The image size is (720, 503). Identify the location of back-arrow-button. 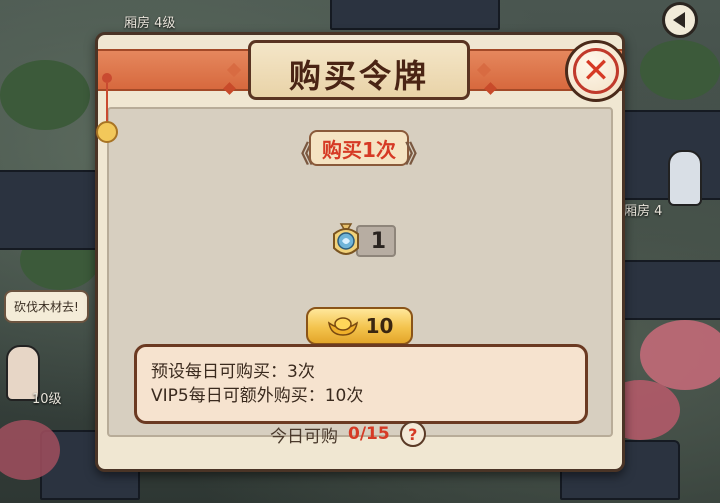
(680, 20).